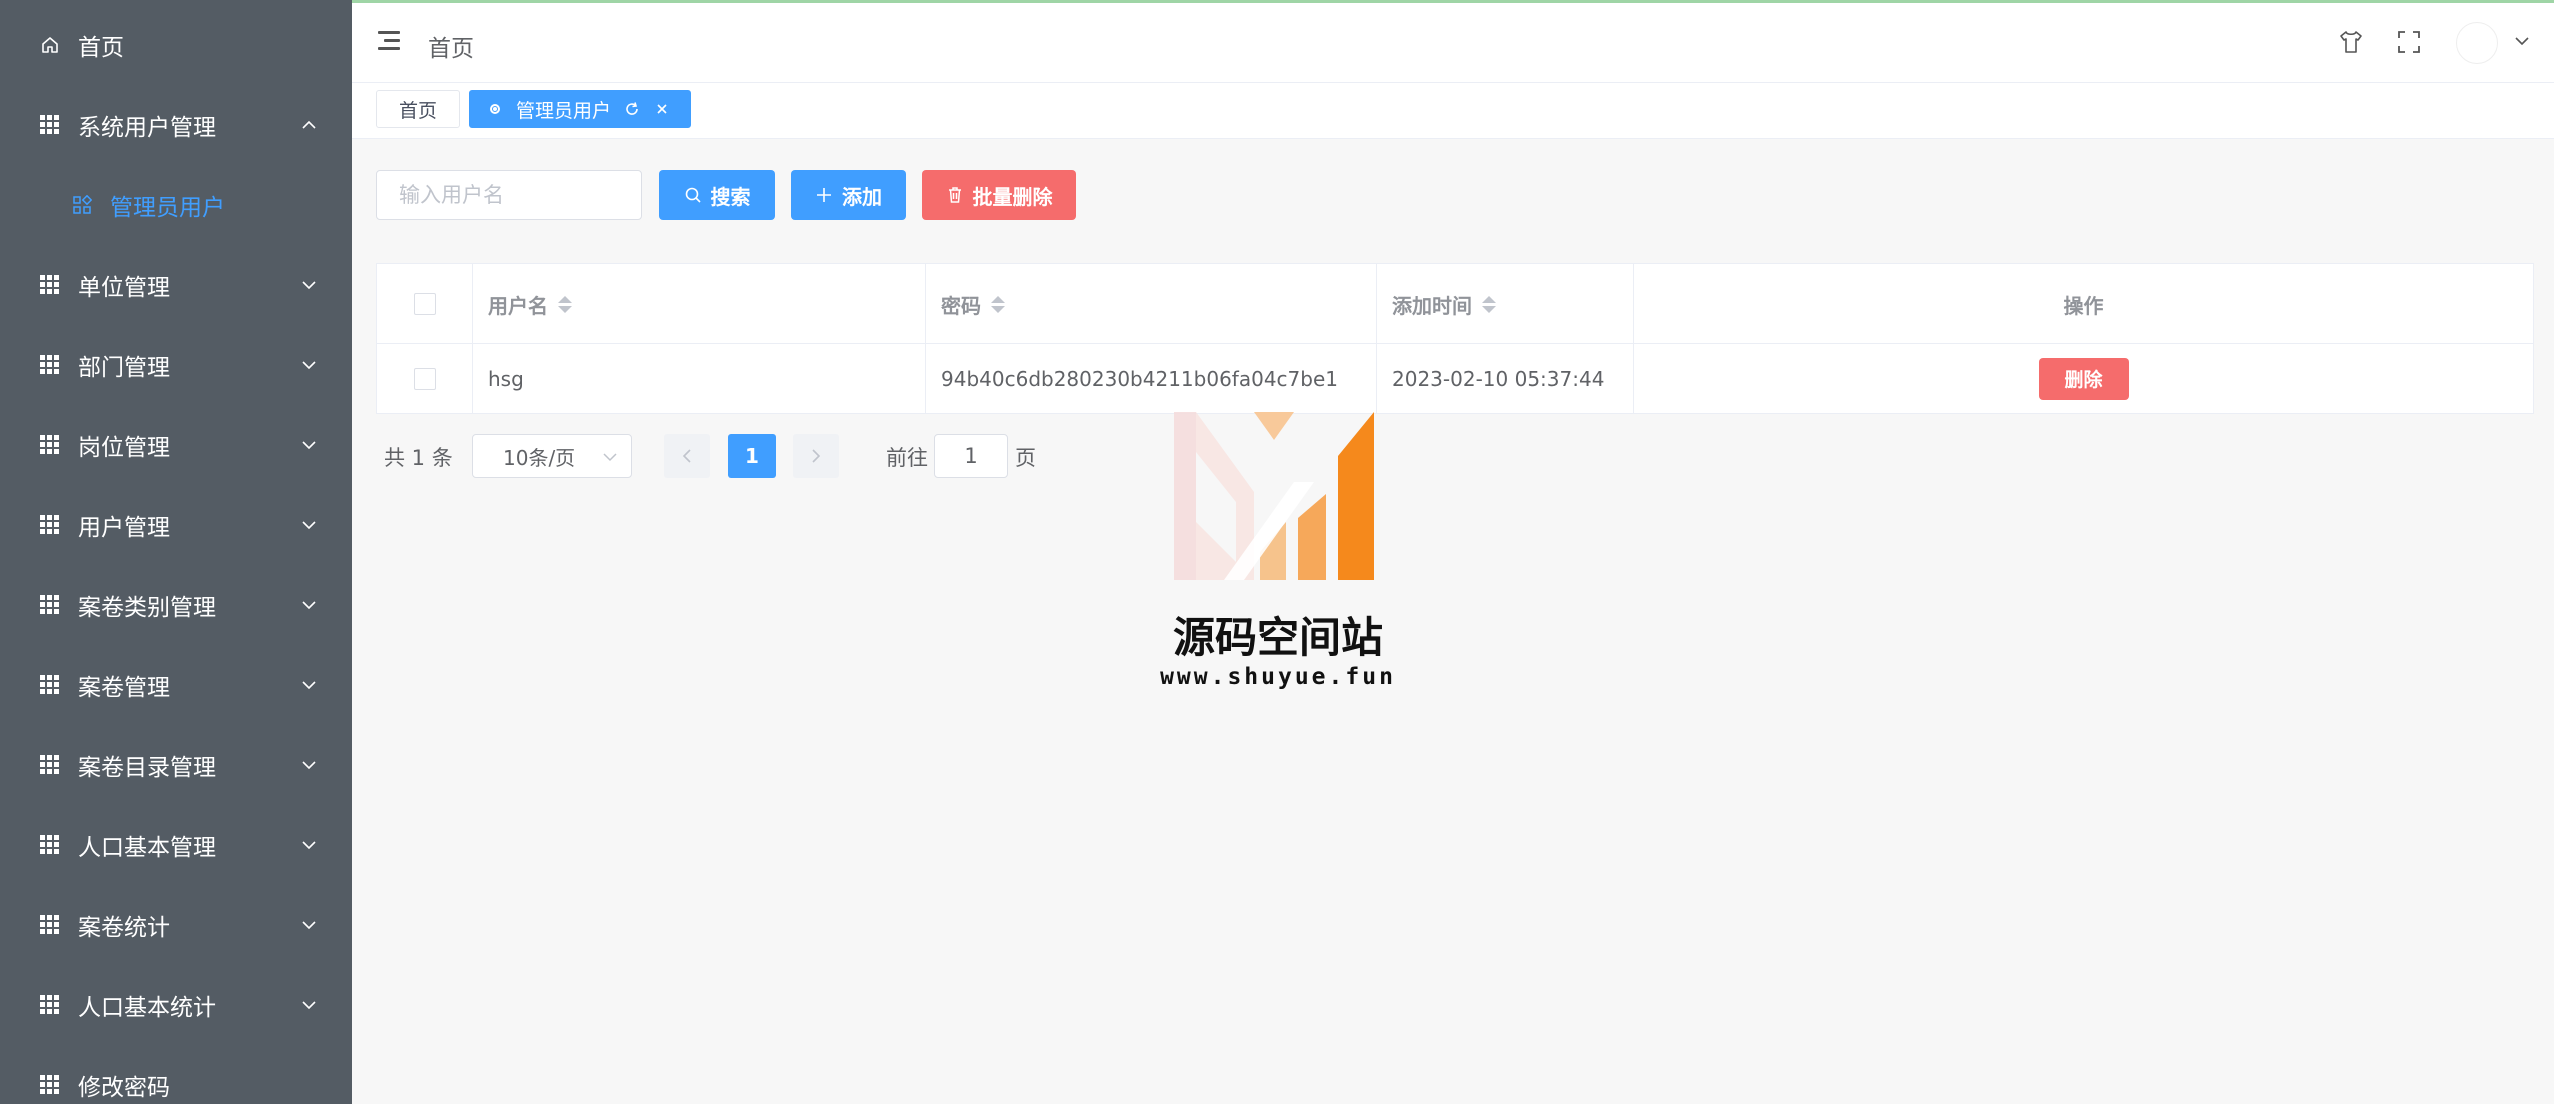 The height and width of the screenshot is (1104, 2554). What do you see at coordinates (1432, 305) in the screenshot?
I see `header-add-time-label: 添加时间` at bounding box center [1432, 305].